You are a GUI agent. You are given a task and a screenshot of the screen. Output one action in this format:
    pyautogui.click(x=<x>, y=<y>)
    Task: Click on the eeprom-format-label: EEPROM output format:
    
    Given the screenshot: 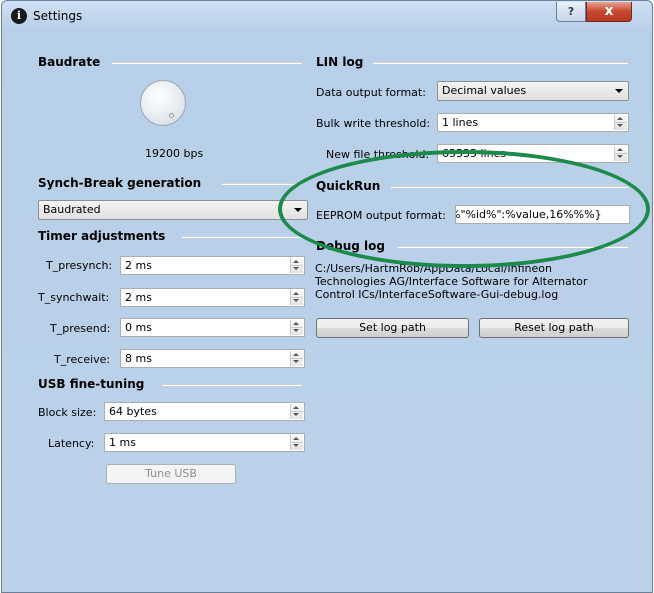 What is the action you would take?
    pyautogui.click(x=381, y=215)
    